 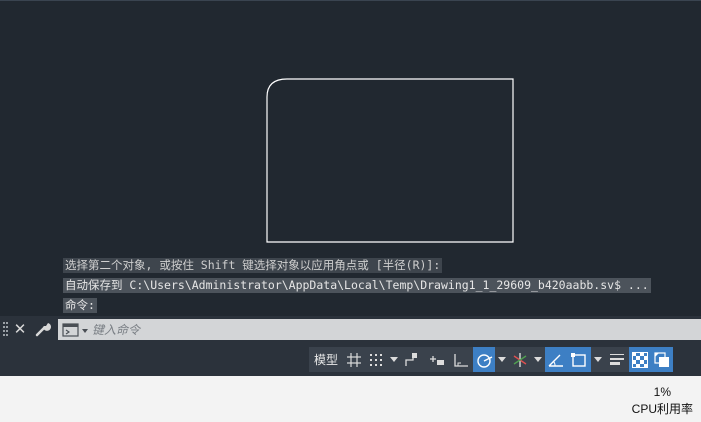 What do you see at coordinates (76, 329) in the screenshot?
I see `command-prompt-icon` at bounding box center [76, 329].